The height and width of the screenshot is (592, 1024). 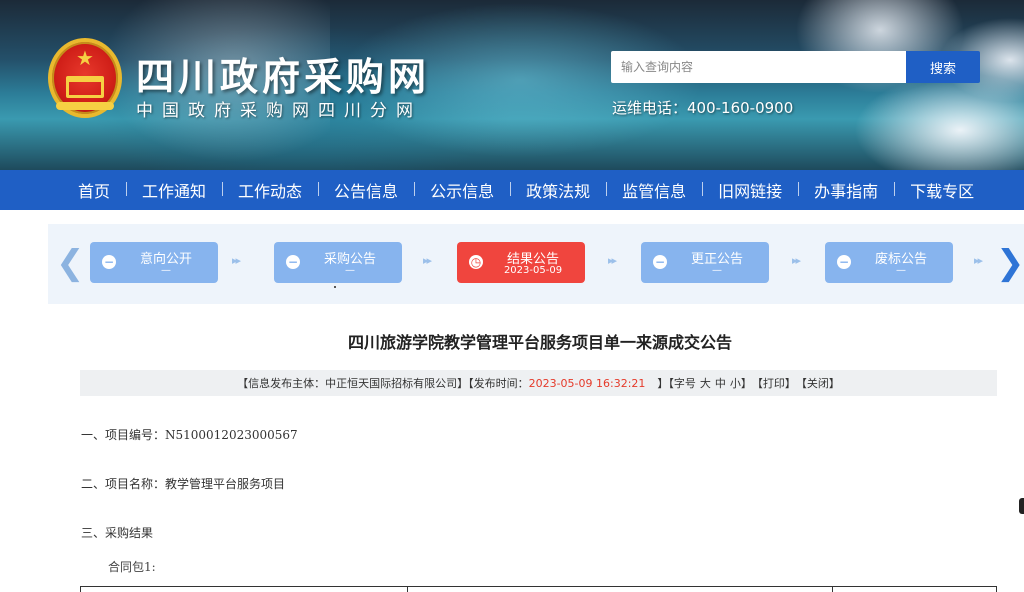 What do you see at coordinates (70, 263) in the screenshot?
I see `chevron-left-icon: ❮` at bounding box center [70, 263].